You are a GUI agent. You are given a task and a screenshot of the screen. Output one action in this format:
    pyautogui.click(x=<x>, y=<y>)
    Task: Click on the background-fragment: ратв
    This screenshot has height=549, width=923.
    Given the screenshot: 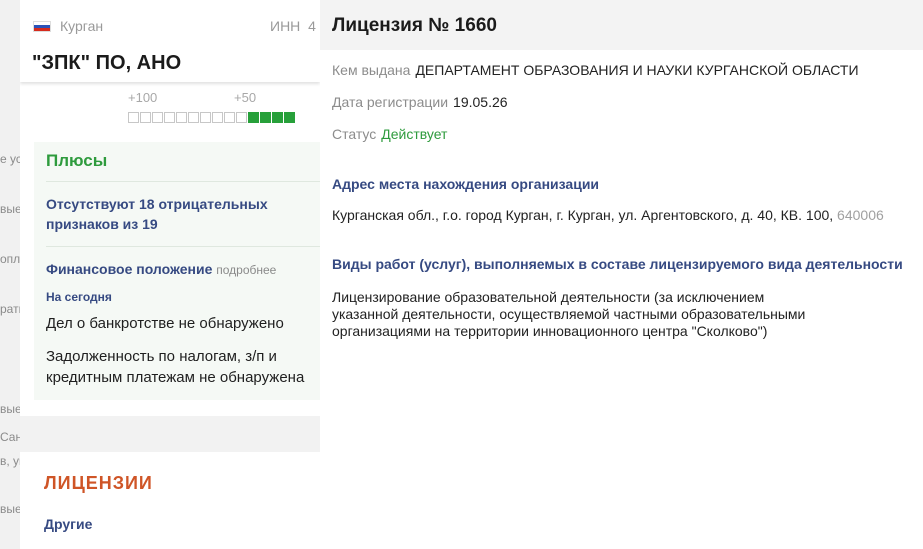 What is the action you would take?
    pyautogui.click(x=11, y=309)
    